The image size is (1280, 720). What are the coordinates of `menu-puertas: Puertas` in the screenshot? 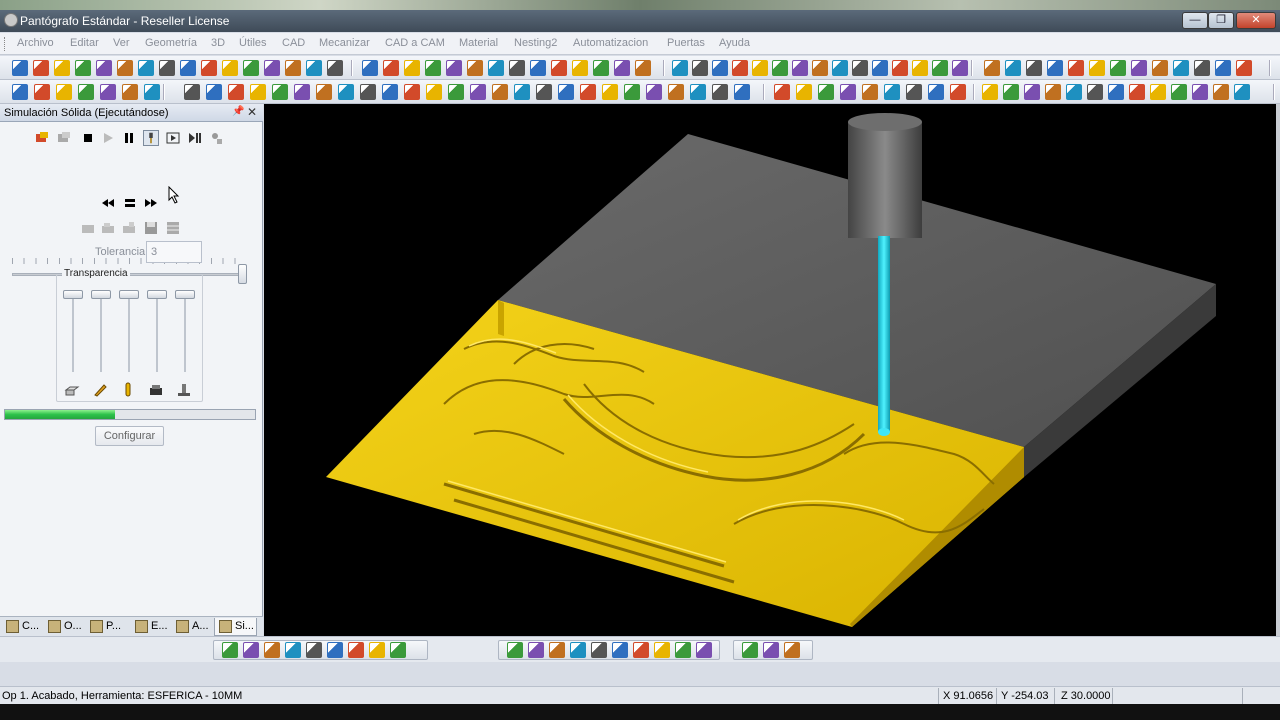 It's located at (686, 43).